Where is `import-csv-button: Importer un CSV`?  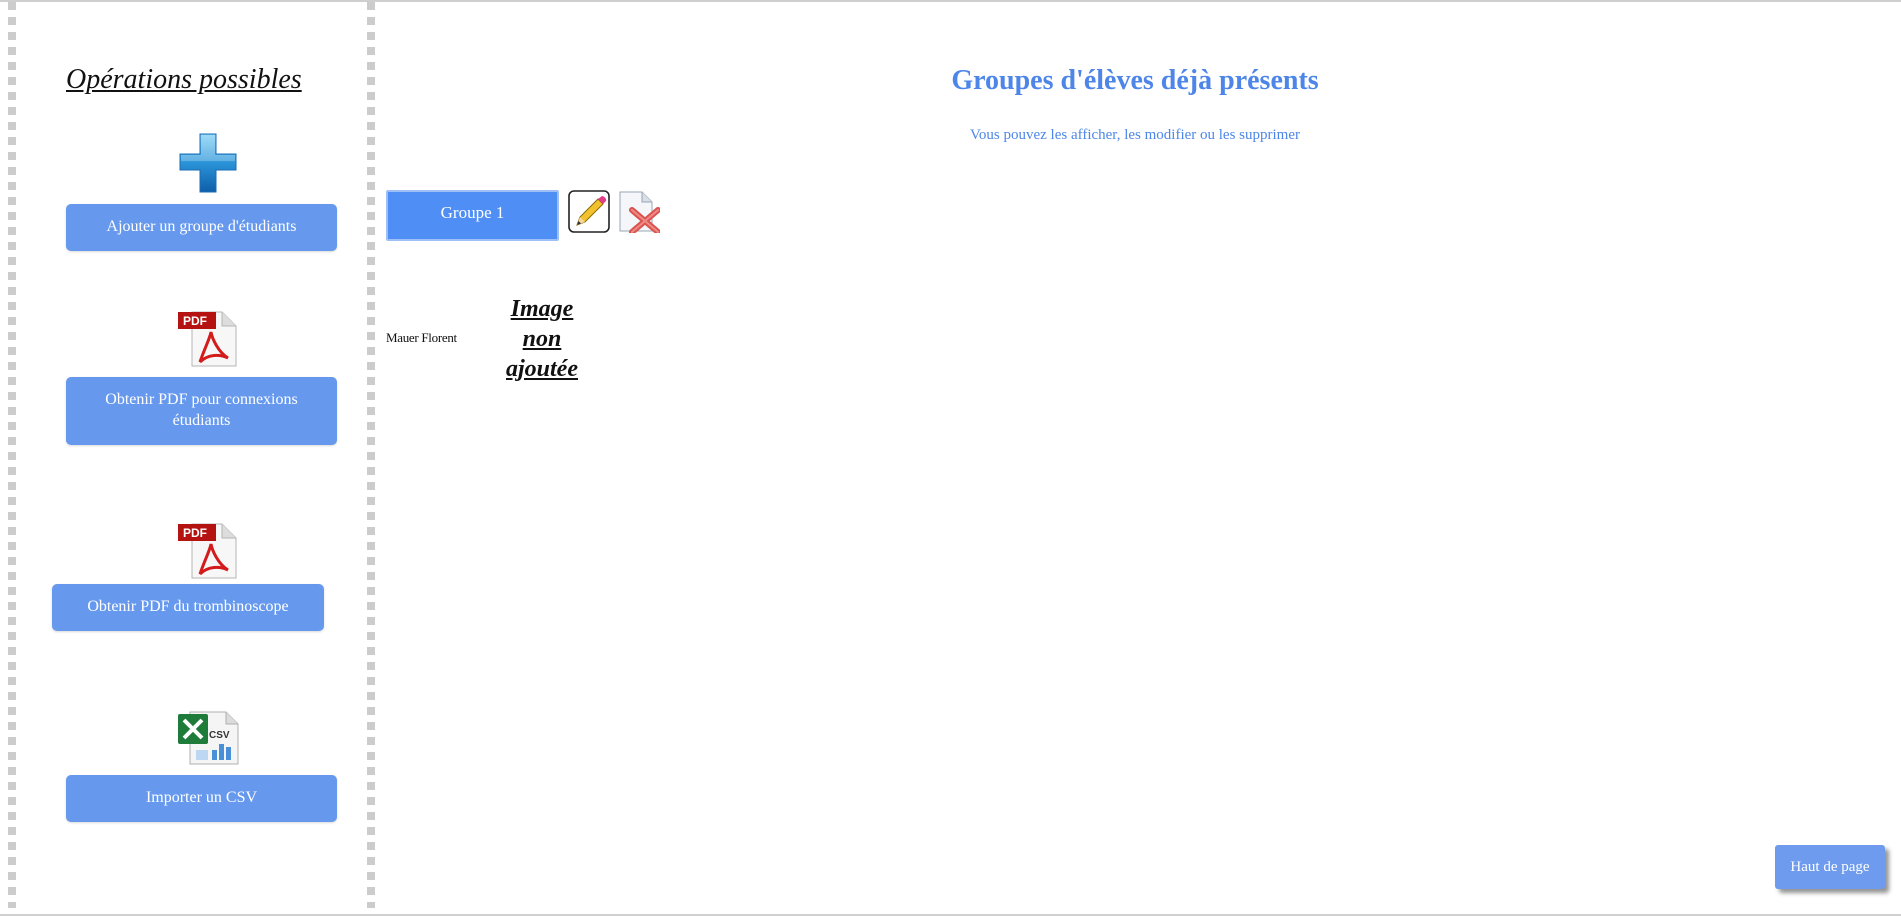
import-csv-button: Importer un CSV is located at coordinates (201, 798).